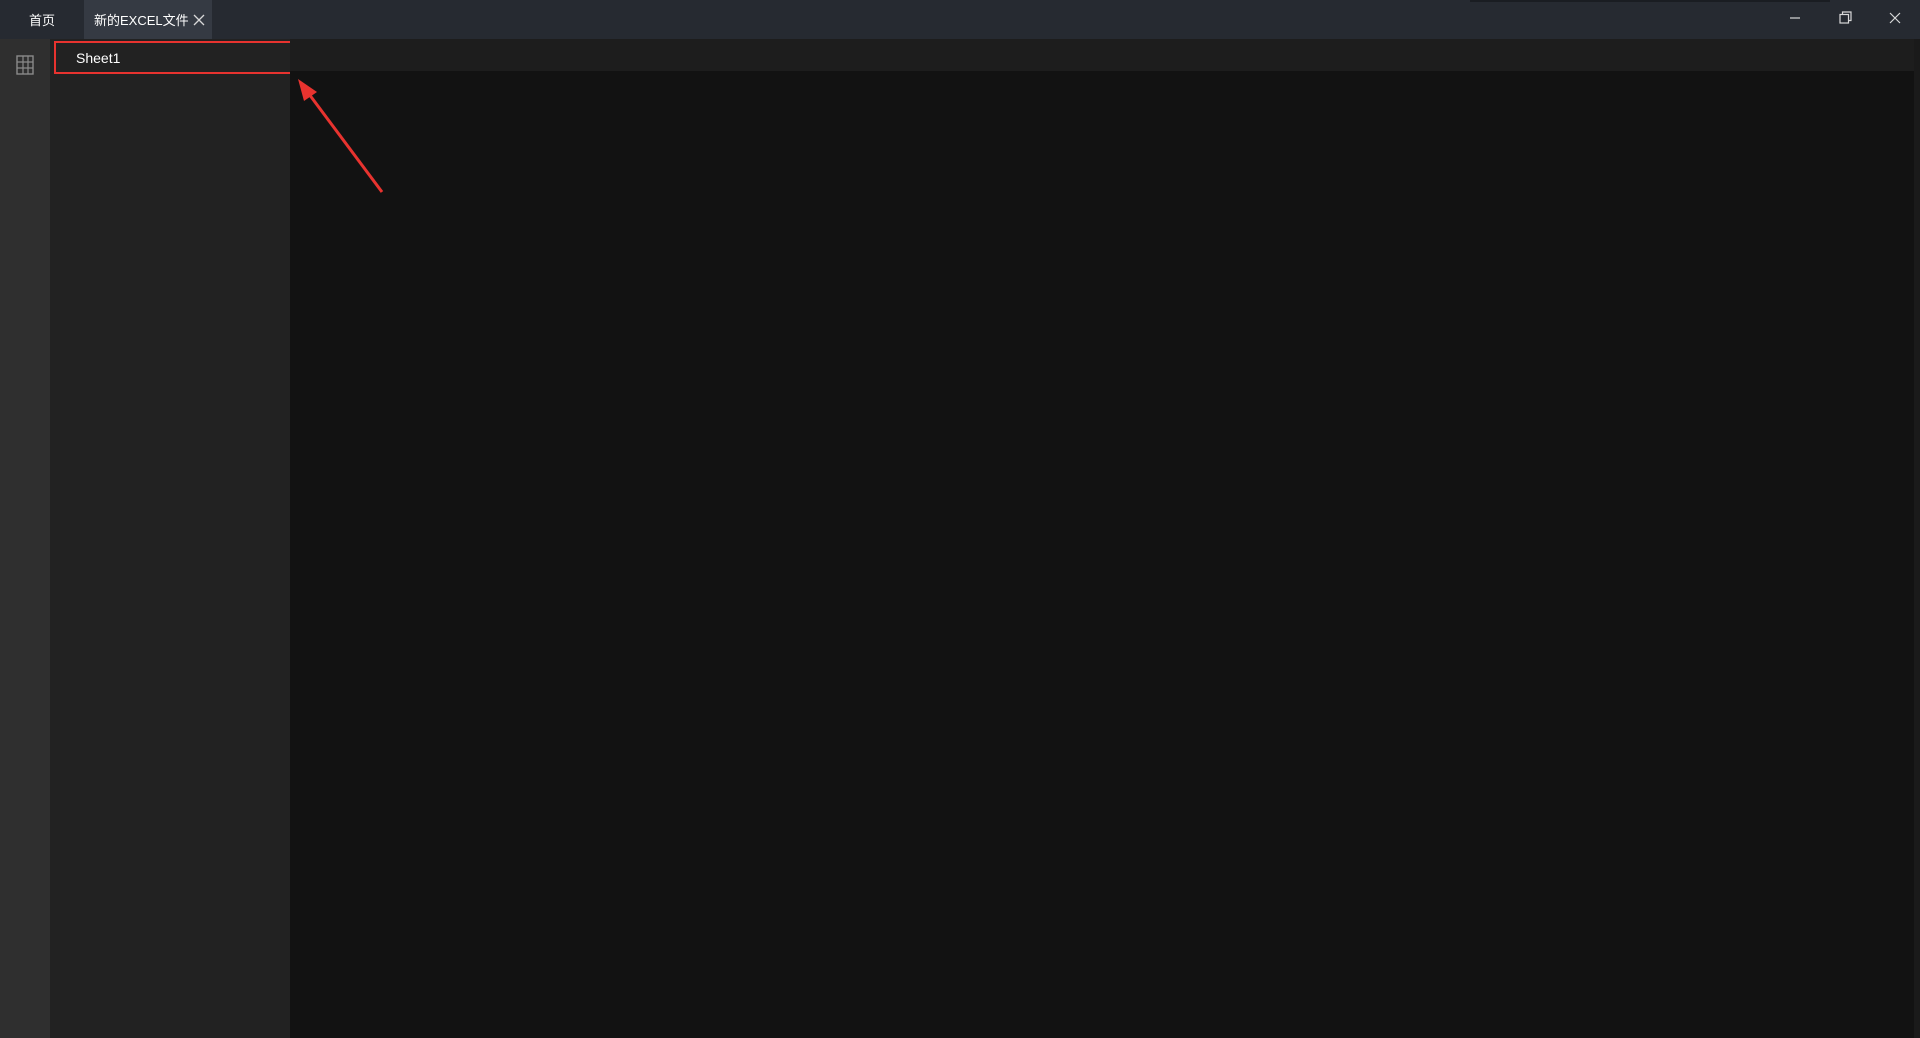 Image resolution: width=1920 pixels, height=1038 pixels. Describe the element at coordinates (25, 65) in the screenshot. I see `building-icon` at that location.